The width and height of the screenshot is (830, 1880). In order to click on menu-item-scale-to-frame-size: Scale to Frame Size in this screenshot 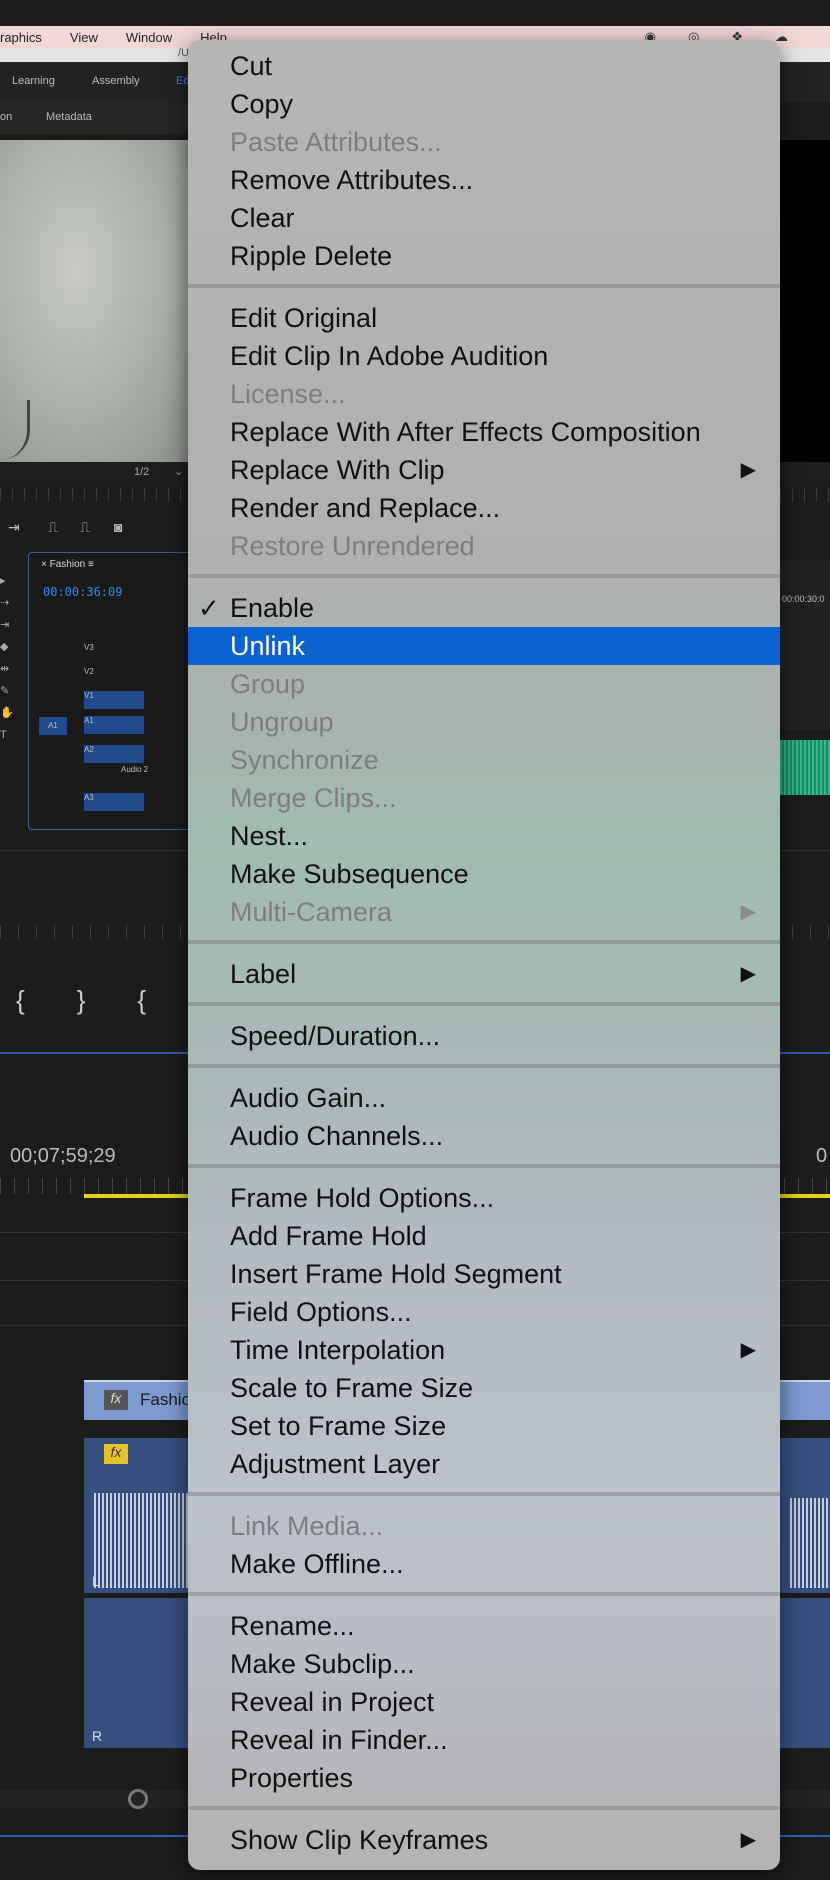, I will do `click(484, 1388)`.